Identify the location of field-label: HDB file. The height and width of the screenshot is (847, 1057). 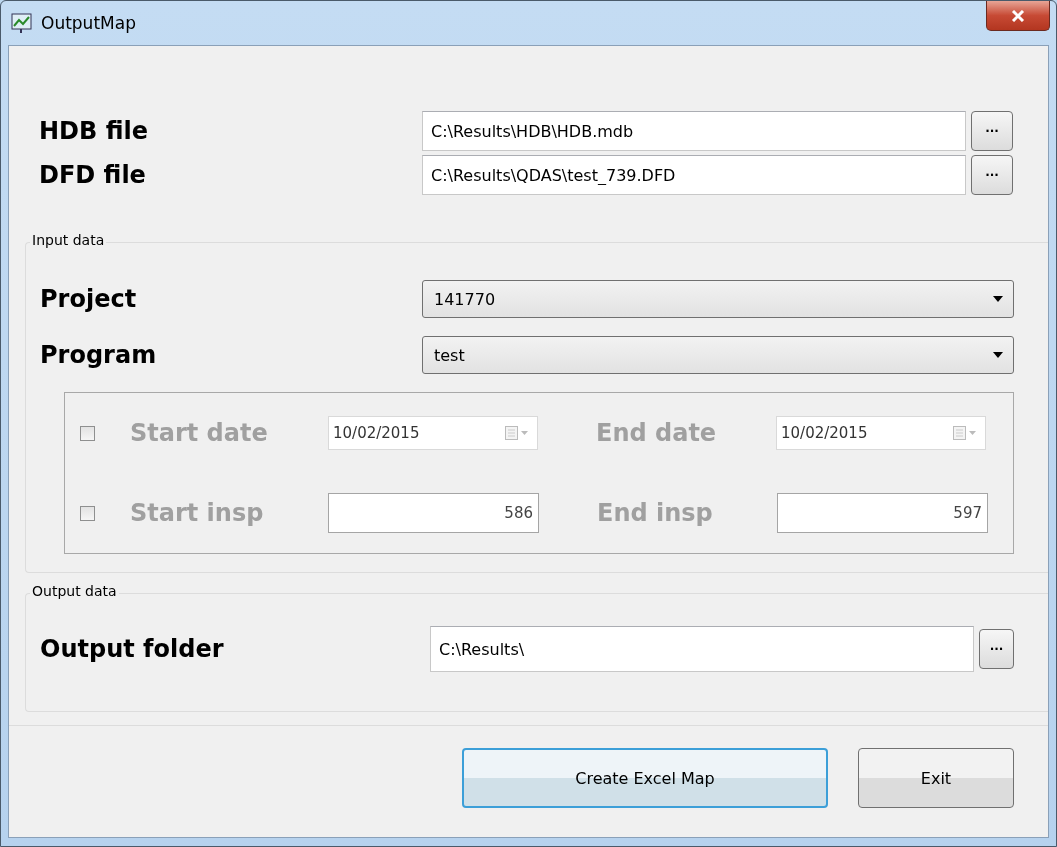
(94, 131).